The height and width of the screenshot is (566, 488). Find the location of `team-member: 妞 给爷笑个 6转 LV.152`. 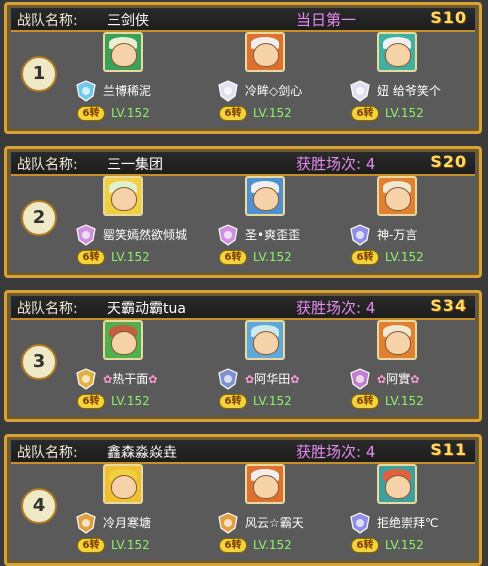

team-member: 妞 给爷笑个 6转 LV.152 is located at coordinates (409, 82).